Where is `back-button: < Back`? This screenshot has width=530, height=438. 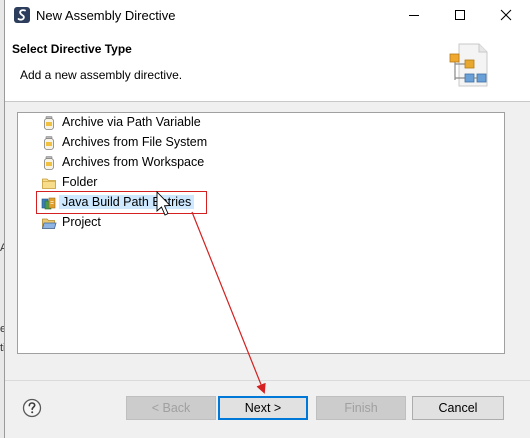
back-button: < Back is located at coordinates (171, 408).